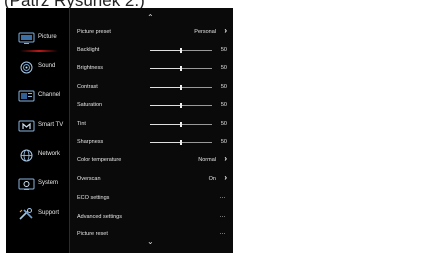 Image resolution: width=443 pixels, height=253 pixels. What do you see at coordinates (81, 124) in the screenshot?
I see `setting-label: Tint` at bounding box center [81, 124].